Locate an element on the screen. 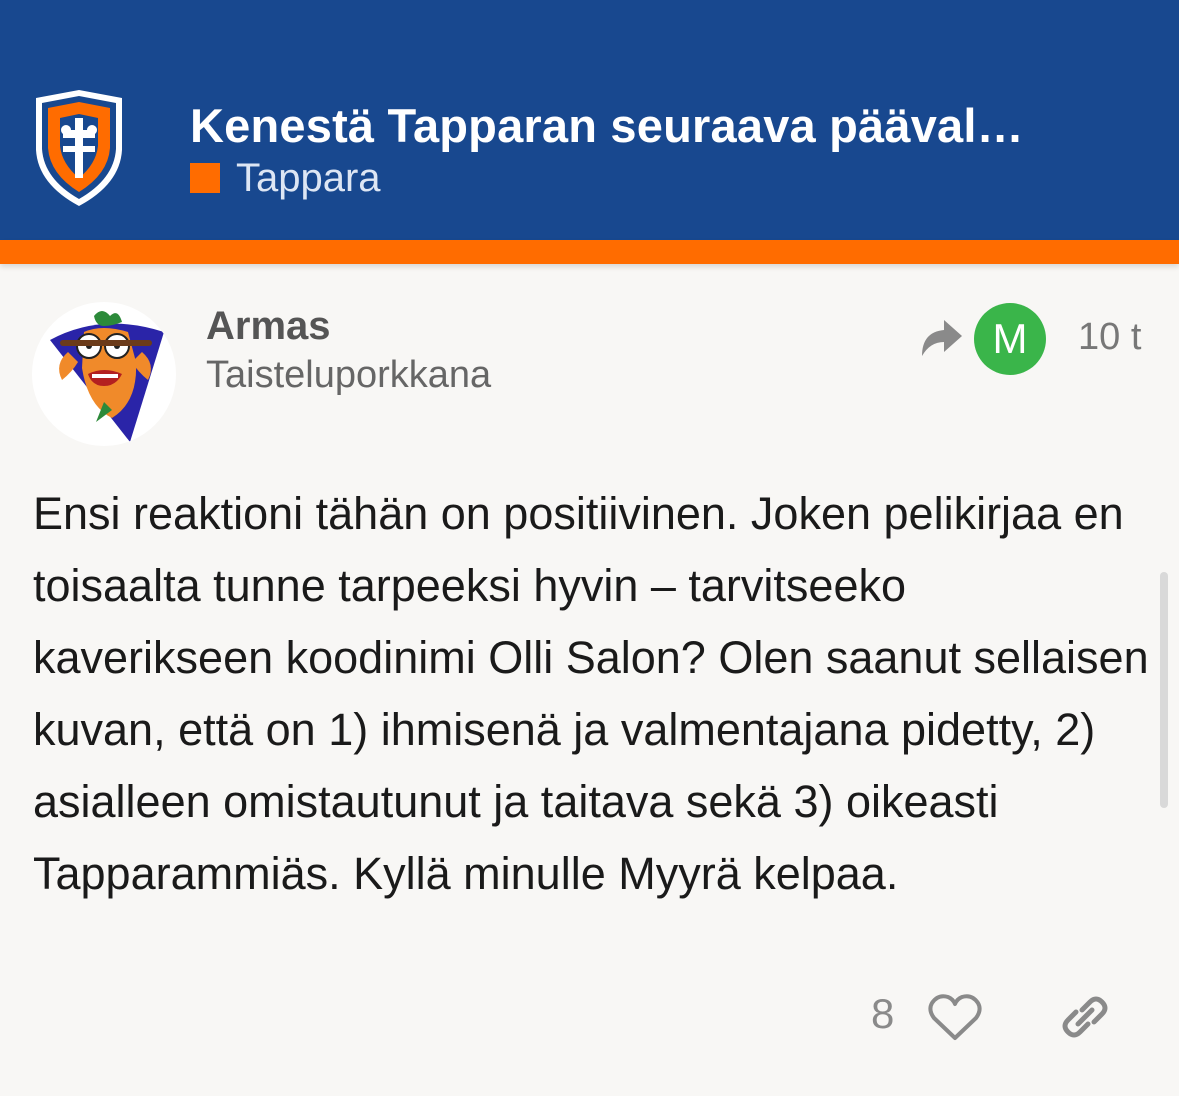  carrot-mascot-avatar is located at coordinates (107, 376).